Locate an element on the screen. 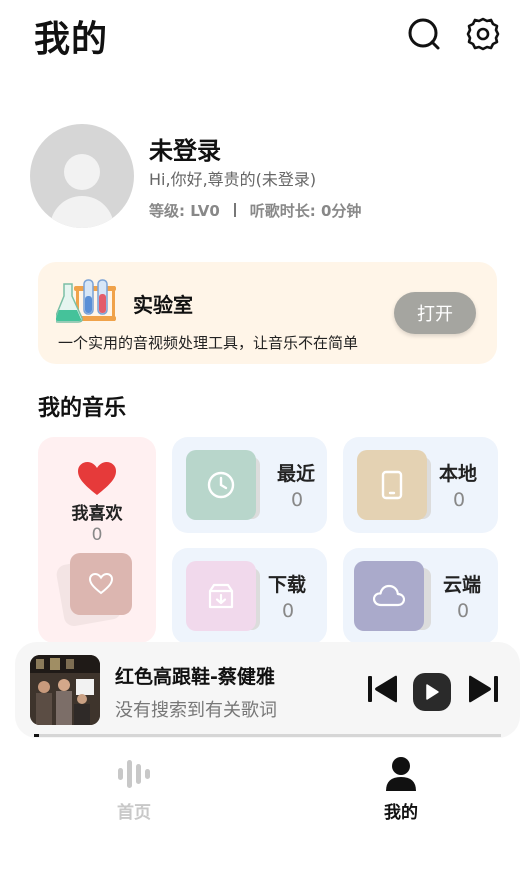  download-tile: 下载 0 is located at coordinates (249, 596).